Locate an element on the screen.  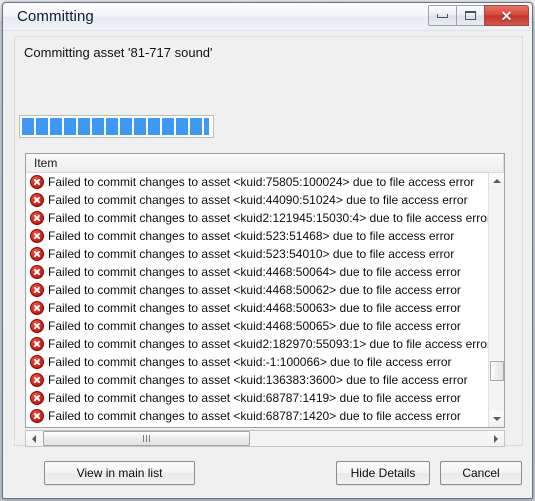
horizontal-scrollbar-thumb is located at coordinates (146, 438).